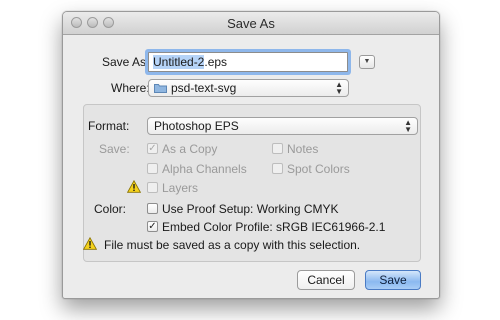 This screenshot has width=500, height=320. Describe the element at coordinates (114, 149) in the screenshot. I see `save-options-label: Save:` at that location.